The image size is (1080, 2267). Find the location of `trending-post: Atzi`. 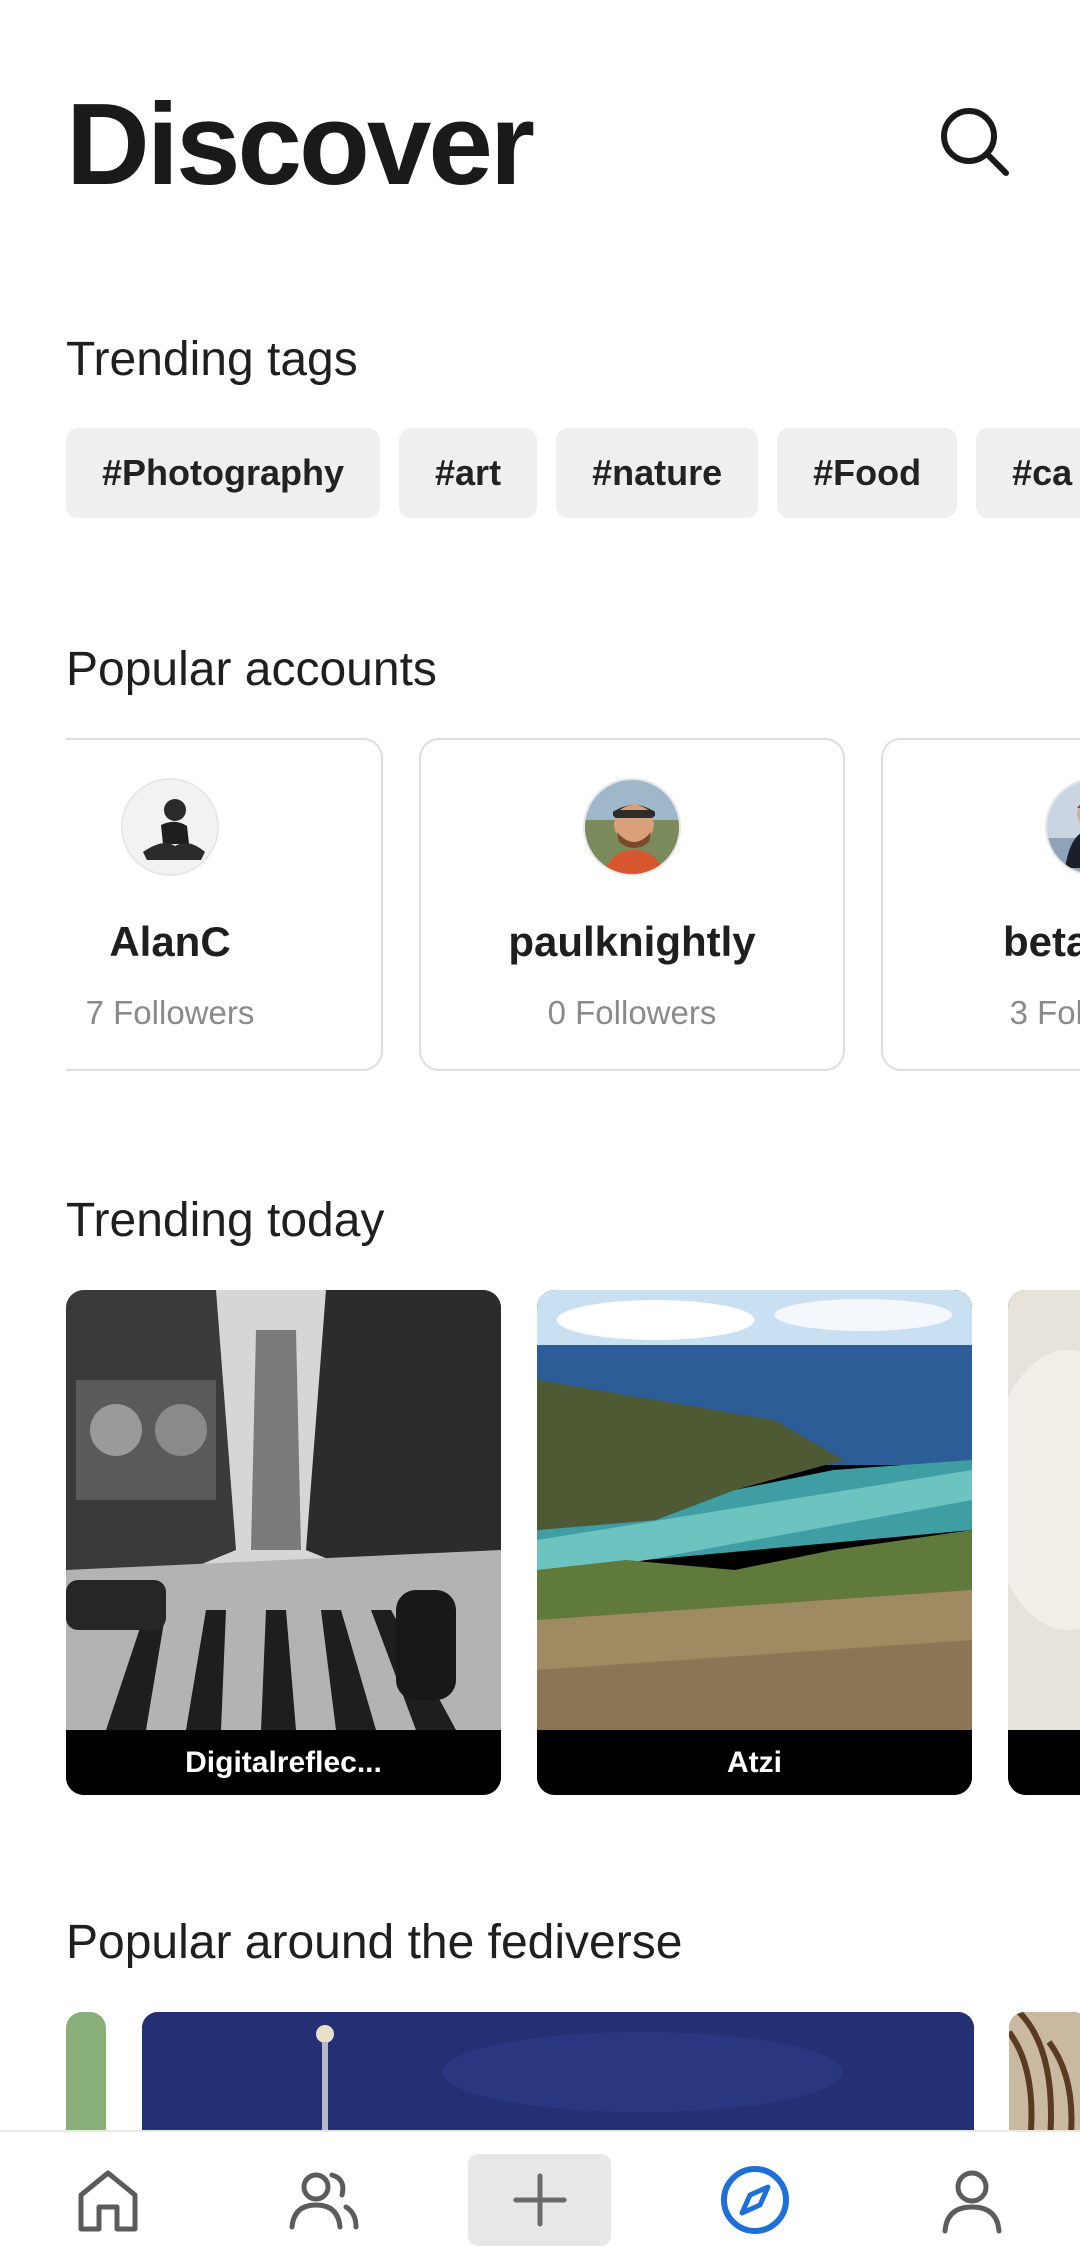

trending-post: Atzi is located at coordinates (754, 1542).